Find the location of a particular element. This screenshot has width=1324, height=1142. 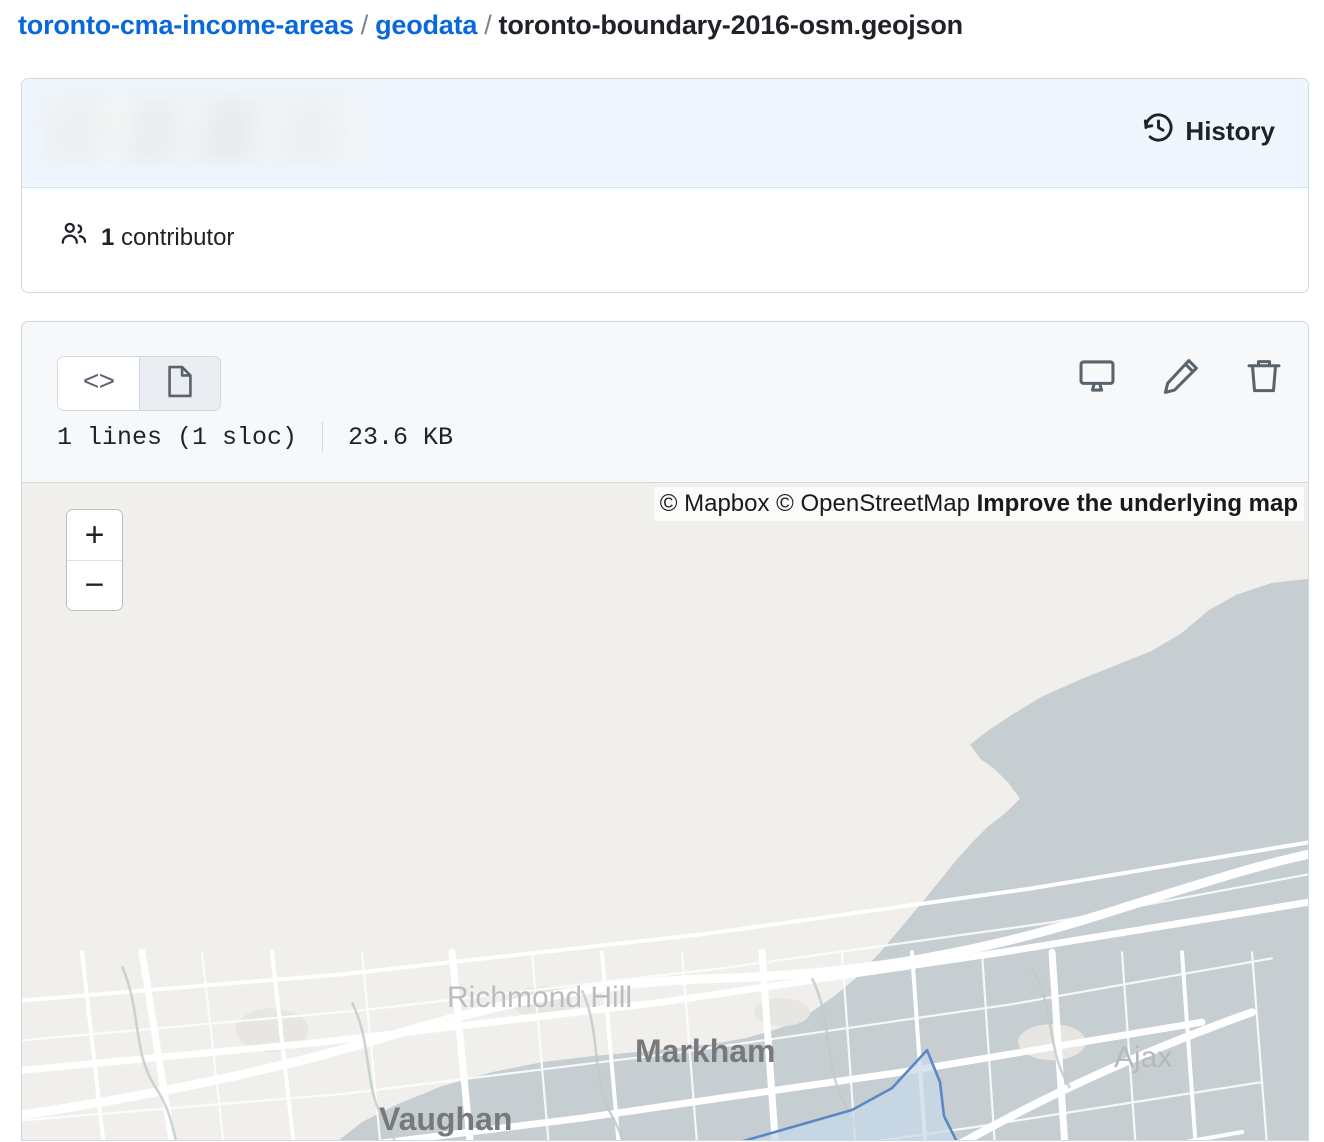

breadcrumb-current-file: toronto-boundary-2016-osm.geojson is located at coordinates (731, 25).